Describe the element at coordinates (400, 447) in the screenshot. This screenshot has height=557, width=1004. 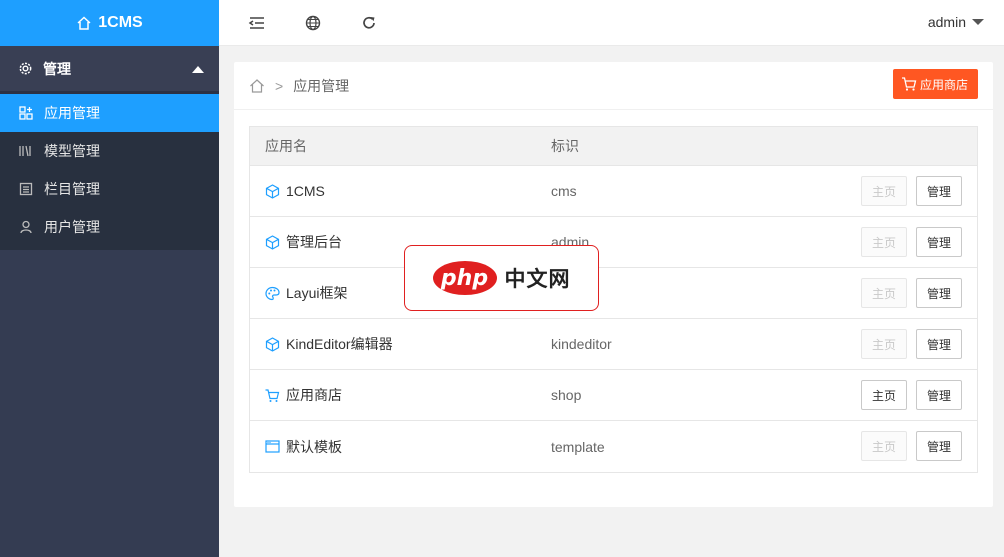
I see `app-name-cell: 默认模板` at that location.